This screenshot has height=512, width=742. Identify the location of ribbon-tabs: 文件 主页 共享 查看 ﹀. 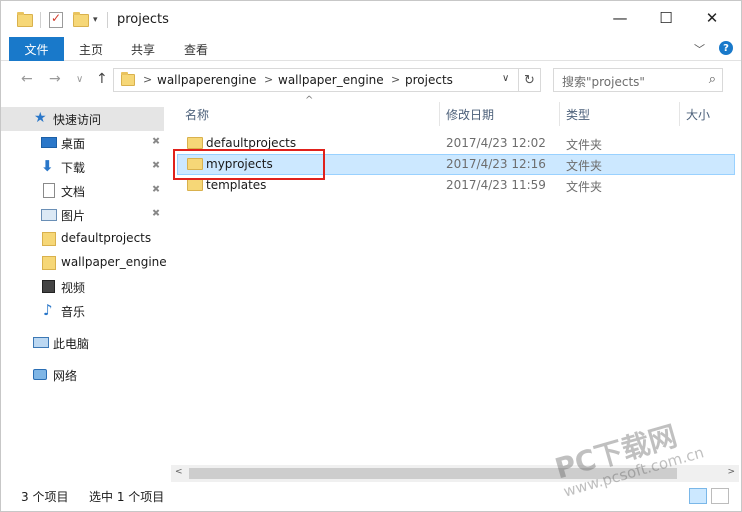
(371, 49).